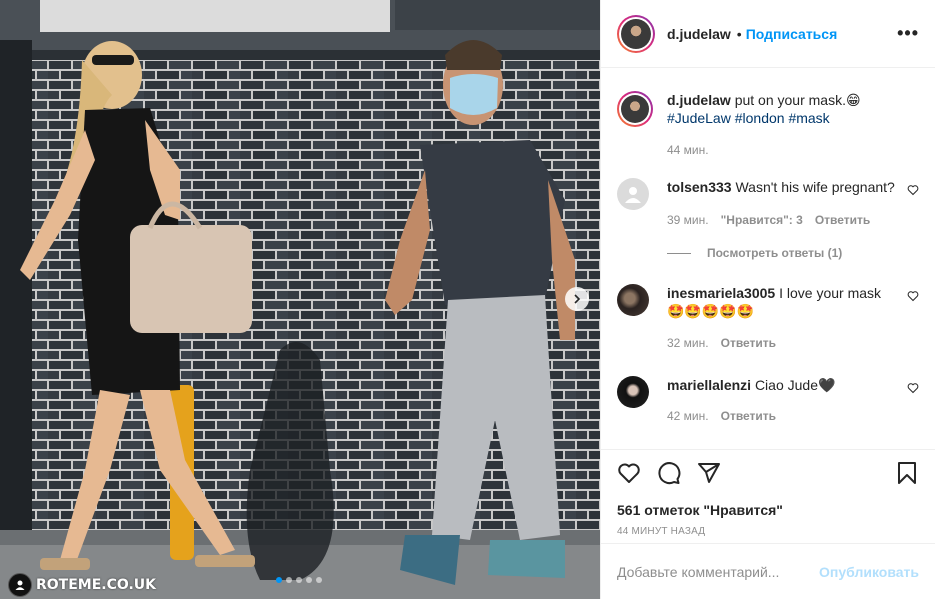  What do you see at coordinates (699, 187) in the screenshot?
I see `commenter-username: tolsen333` at bounding box center [699, 187].